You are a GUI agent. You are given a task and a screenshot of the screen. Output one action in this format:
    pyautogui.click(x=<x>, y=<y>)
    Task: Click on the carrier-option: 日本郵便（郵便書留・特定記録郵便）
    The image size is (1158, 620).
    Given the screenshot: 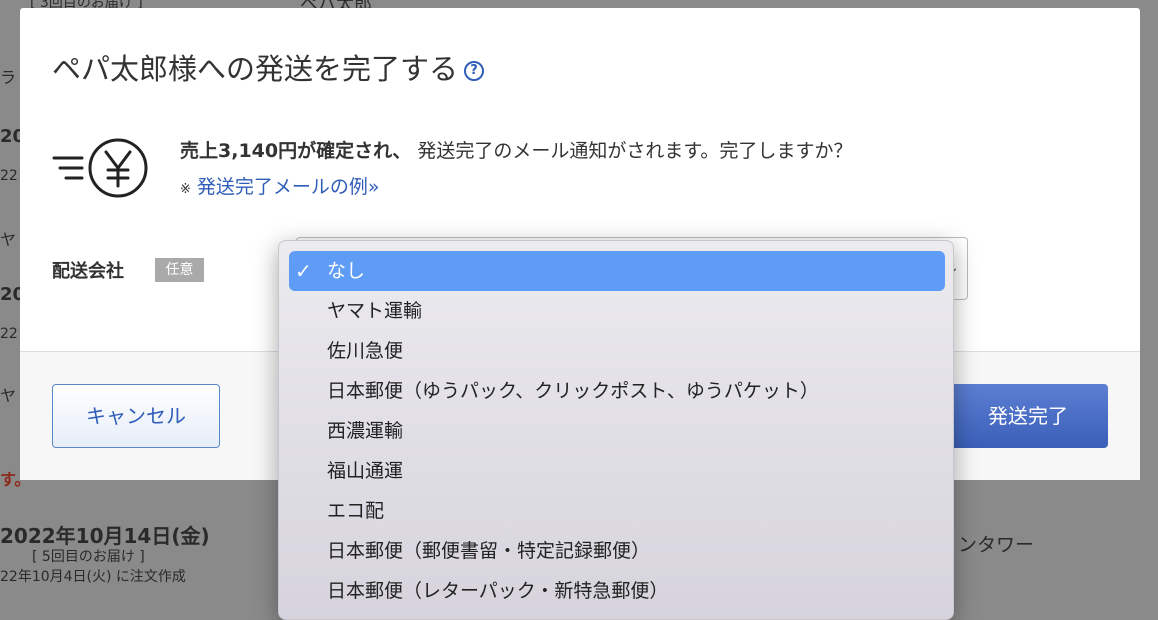 What is the action you would take?
    pyautogui.click(x=617, y=551)
    